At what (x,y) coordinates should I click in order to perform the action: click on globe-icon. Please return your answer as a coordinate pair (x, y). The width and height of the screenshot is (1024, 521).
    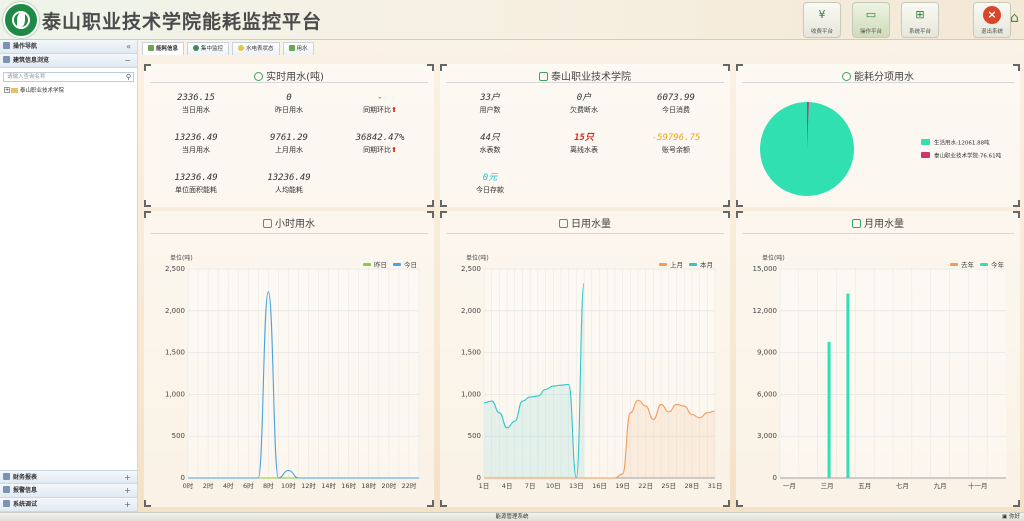
    Looking at the image, I should click on (196, 48).